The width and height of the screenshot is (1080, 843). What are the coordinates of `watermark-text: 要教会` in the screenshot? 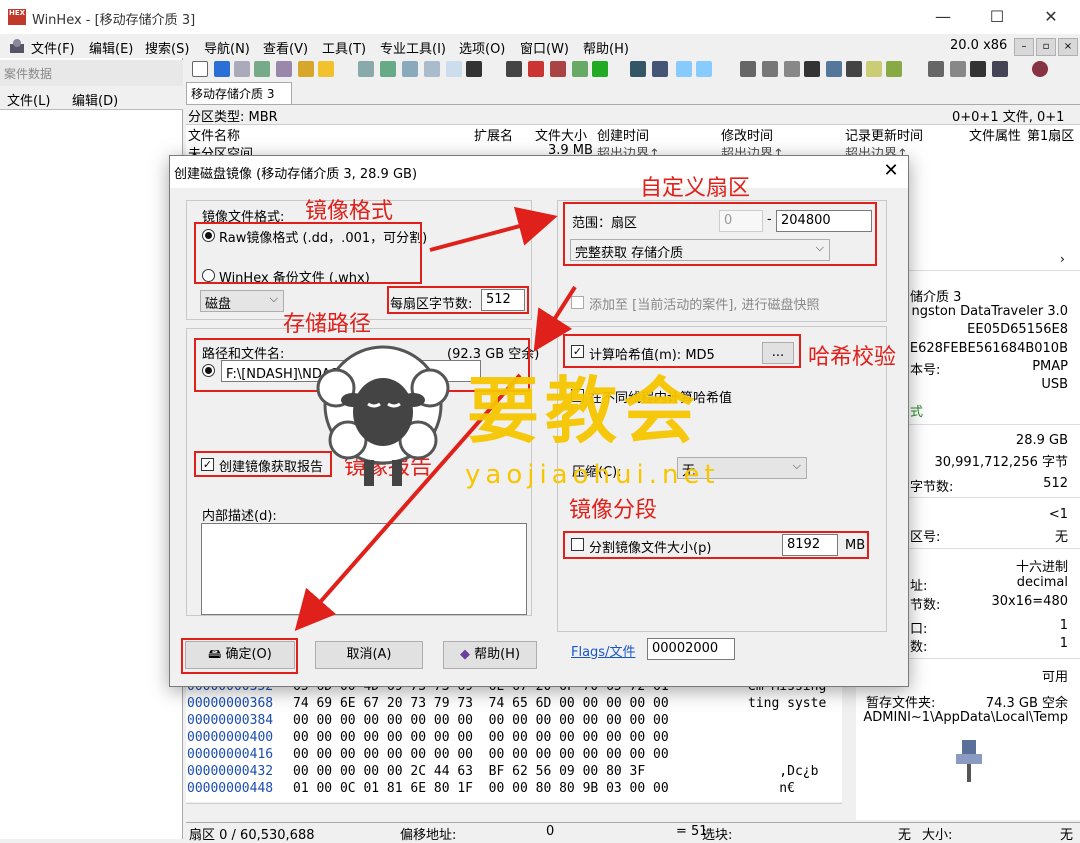 It's located at (584, 411).